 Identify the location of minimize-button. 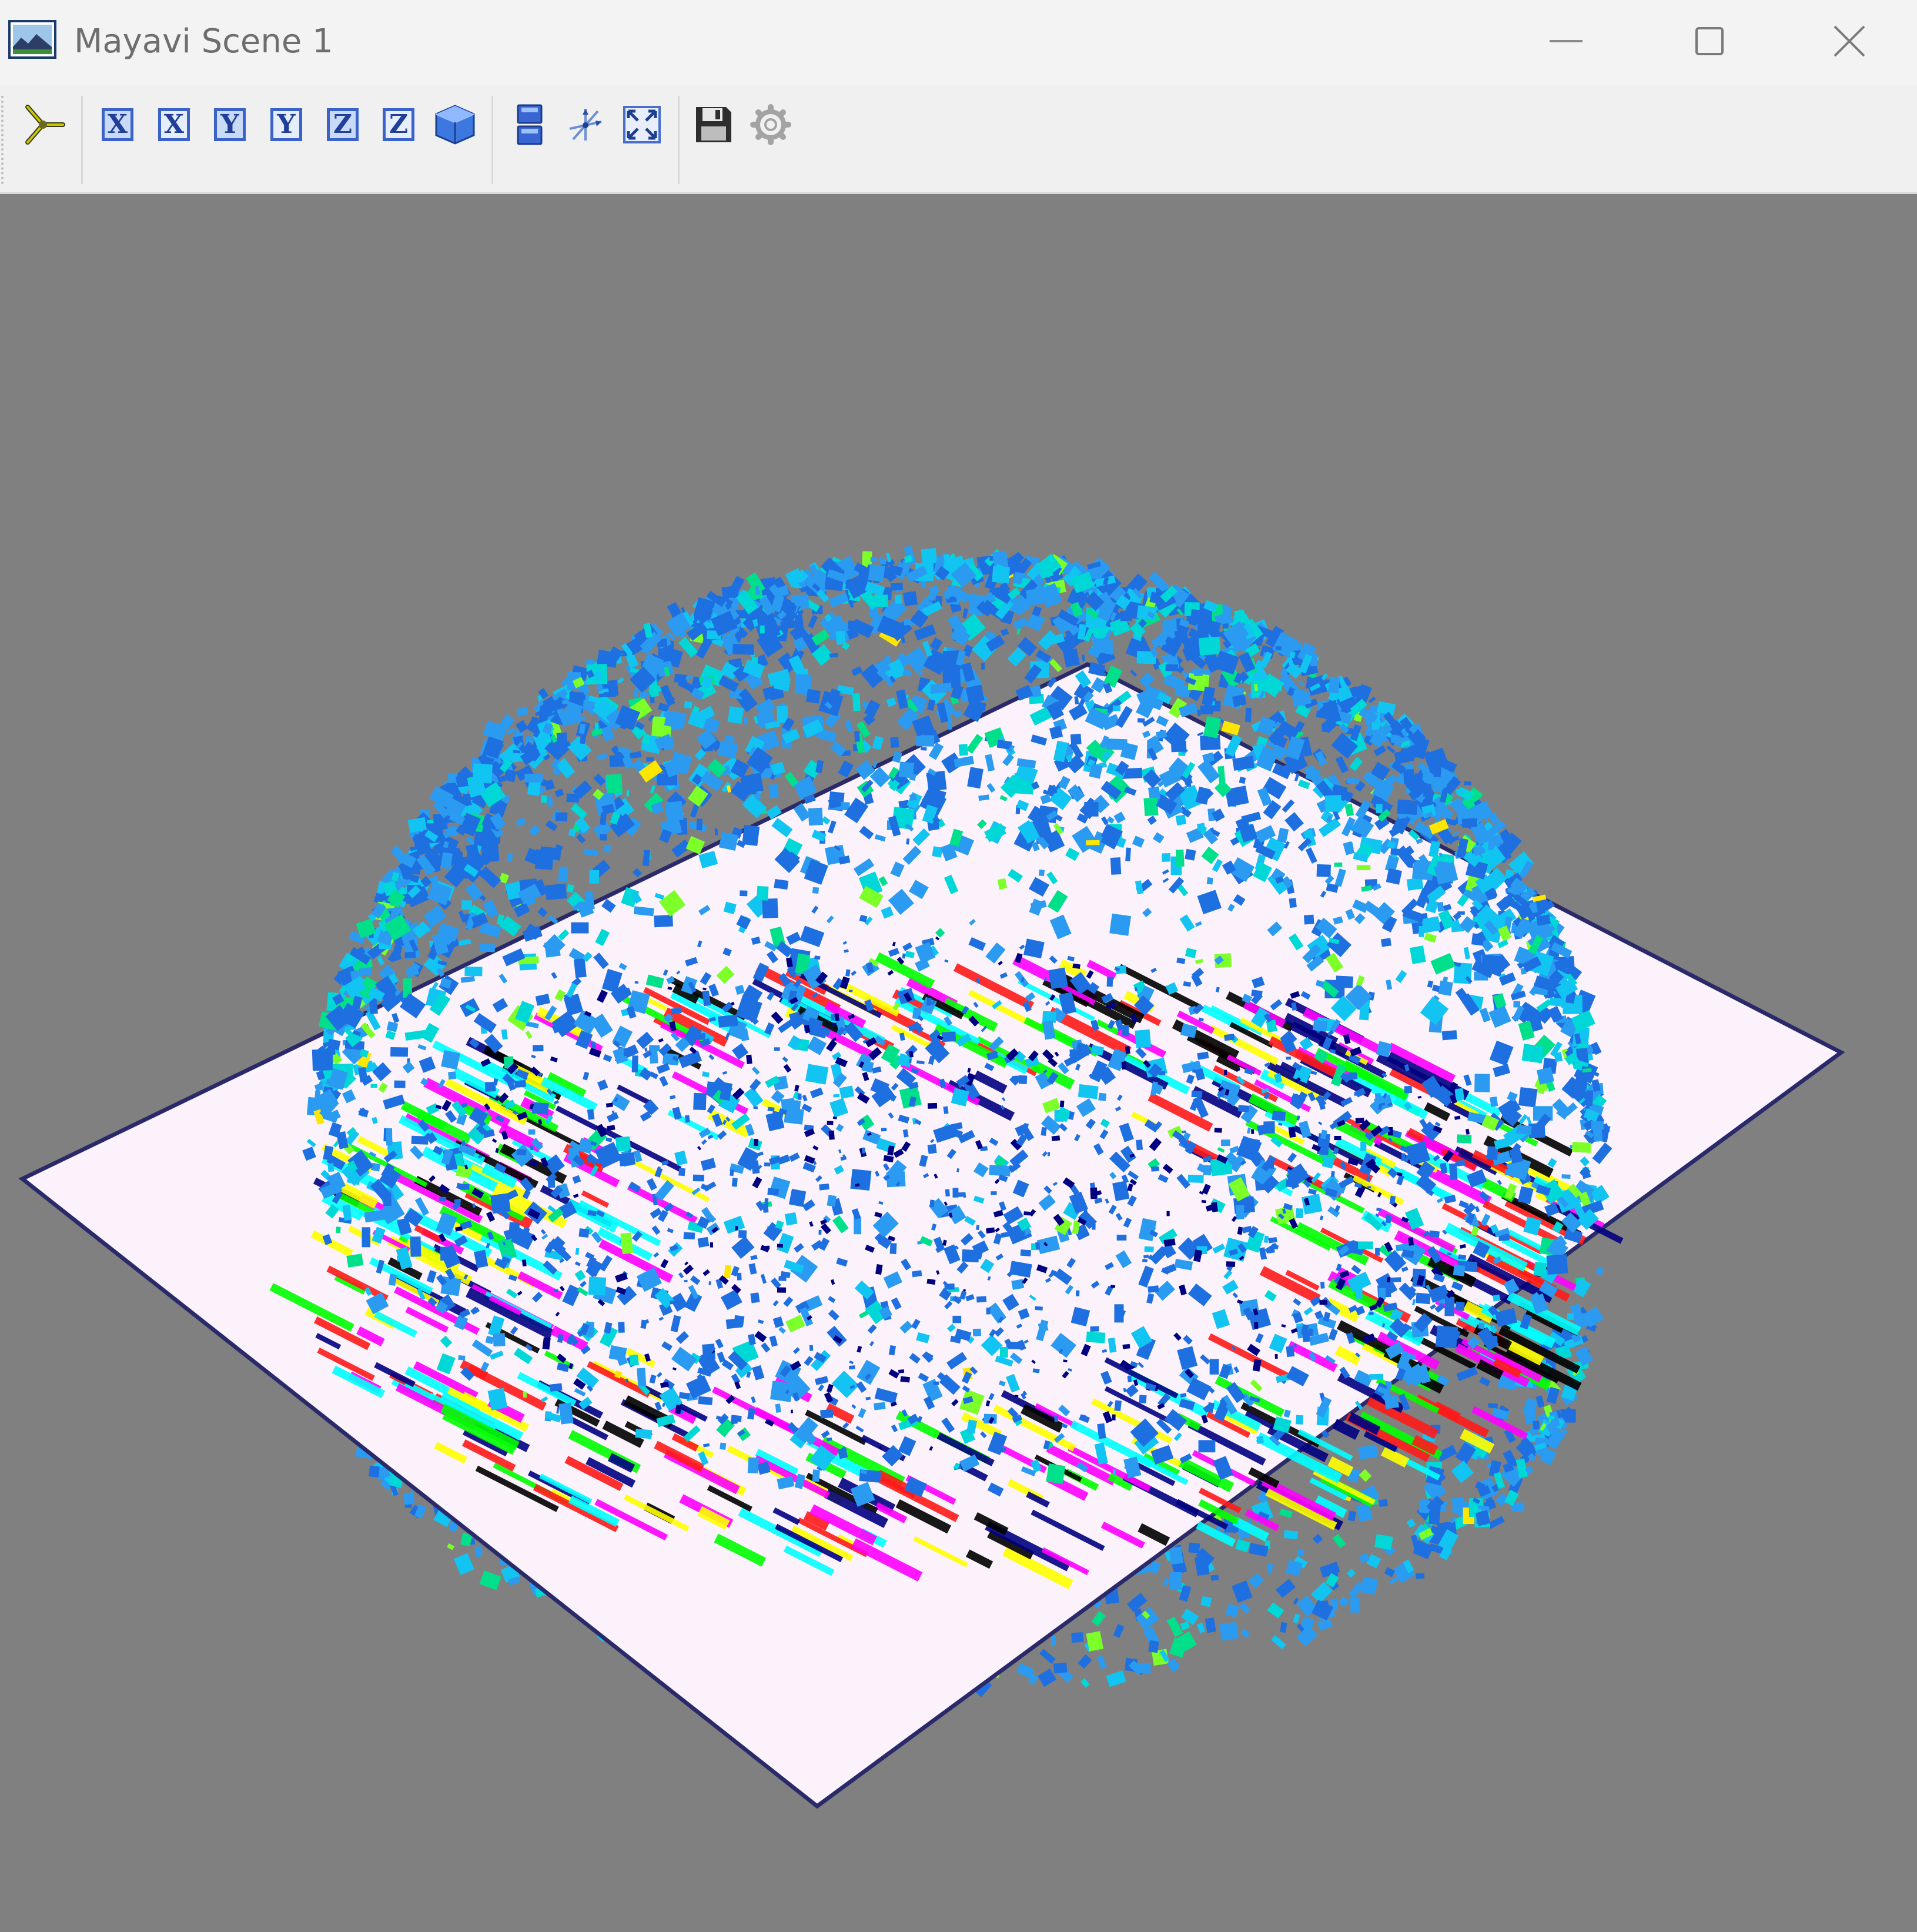
(1566, 41).